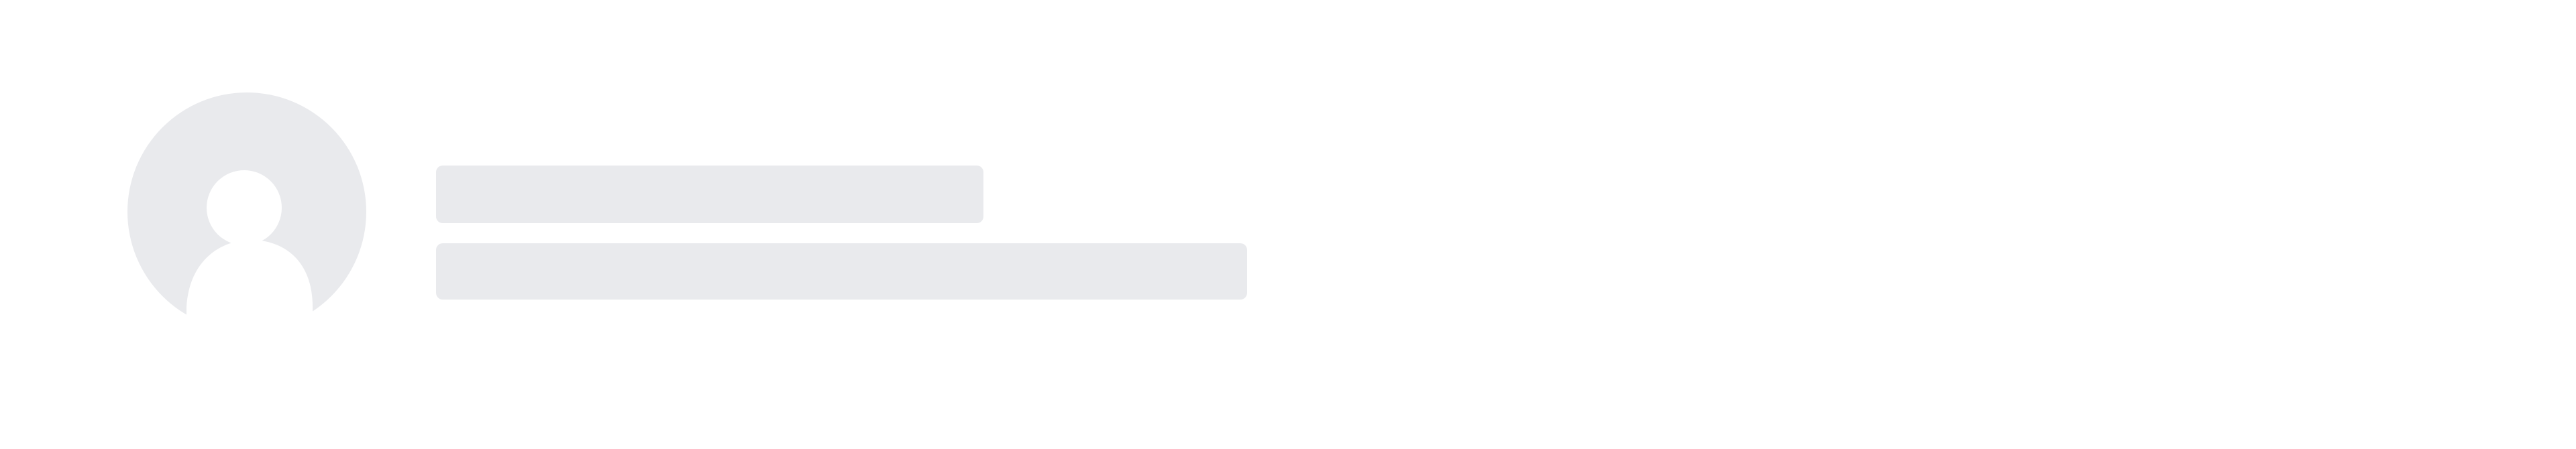  Describe the element at coordinates (841, 271) in the screenshot. I see `description-placeholder-line` at that location.